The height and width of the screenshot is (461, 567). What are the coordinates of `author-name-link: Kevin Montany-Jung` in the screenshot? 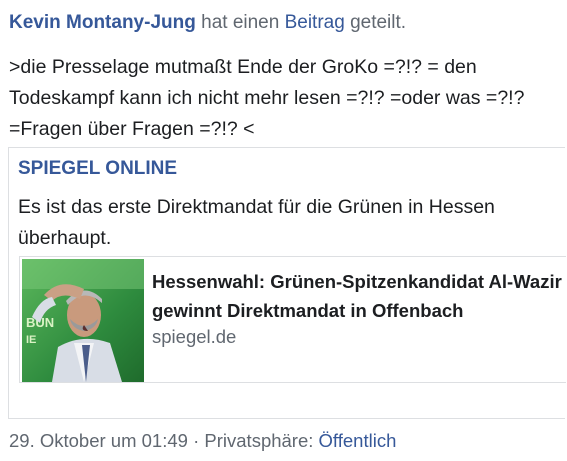 It's located at (102, 22).